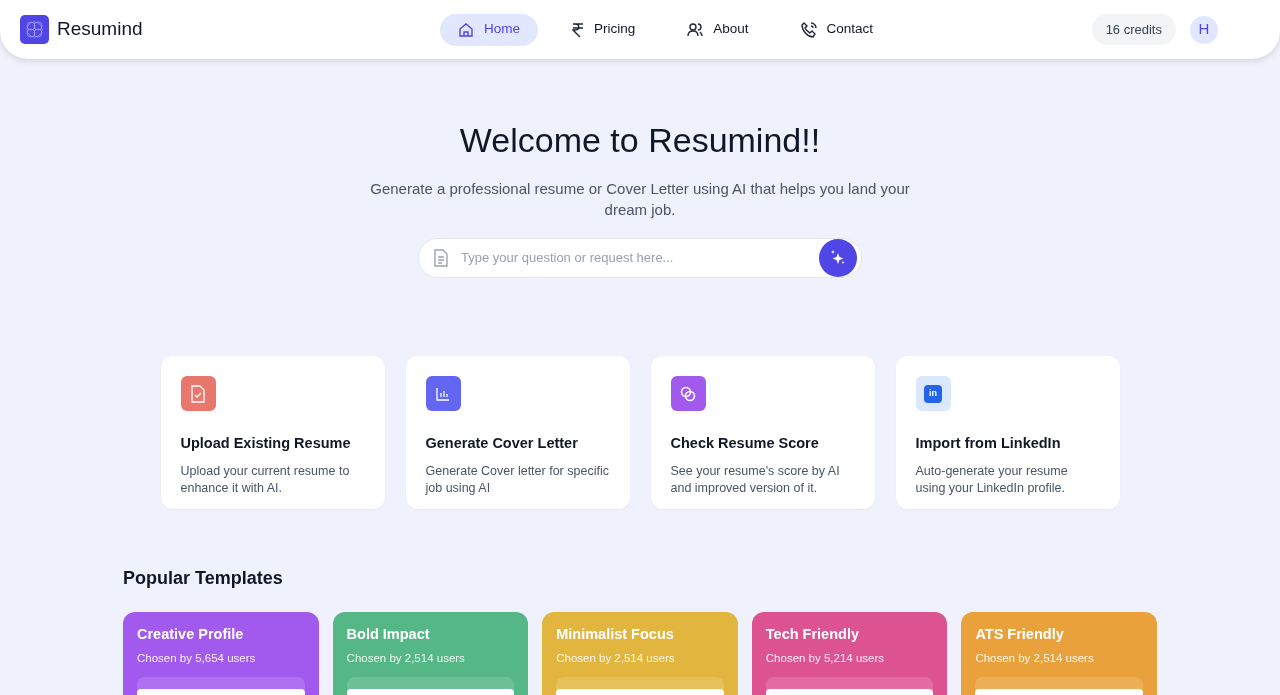  Describe the element at coordinates (695, 29) in the screenshot. I see `users-icon` at that location.